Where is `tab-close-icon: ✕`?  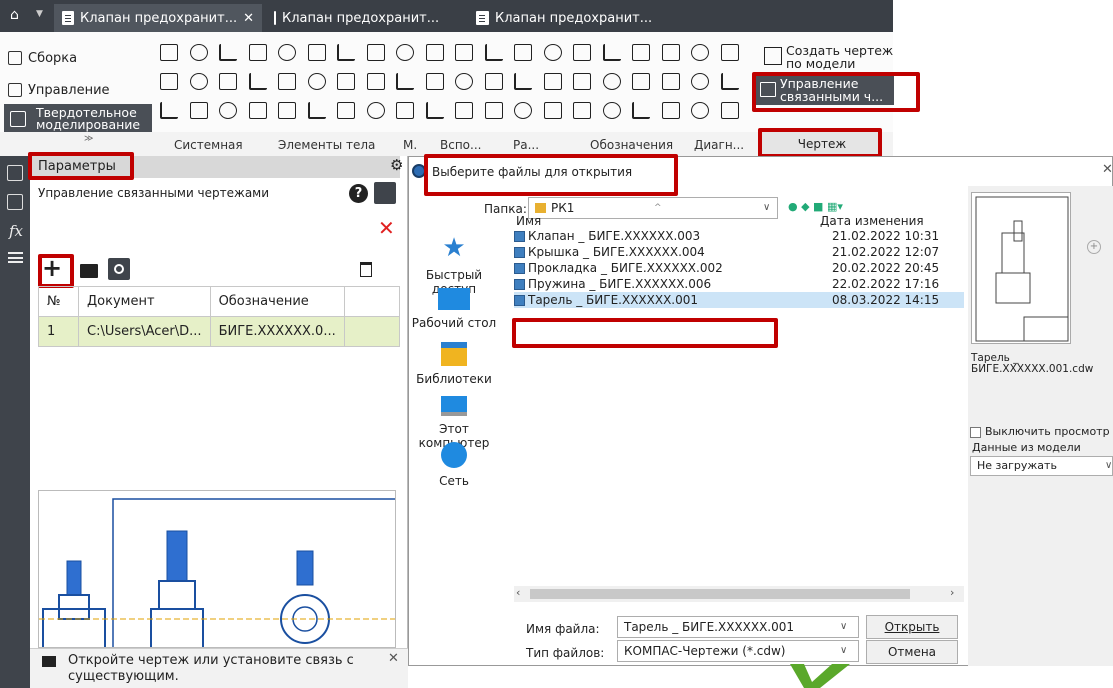
tab-close-icon: ✕ is located at coordinates (248, 18).